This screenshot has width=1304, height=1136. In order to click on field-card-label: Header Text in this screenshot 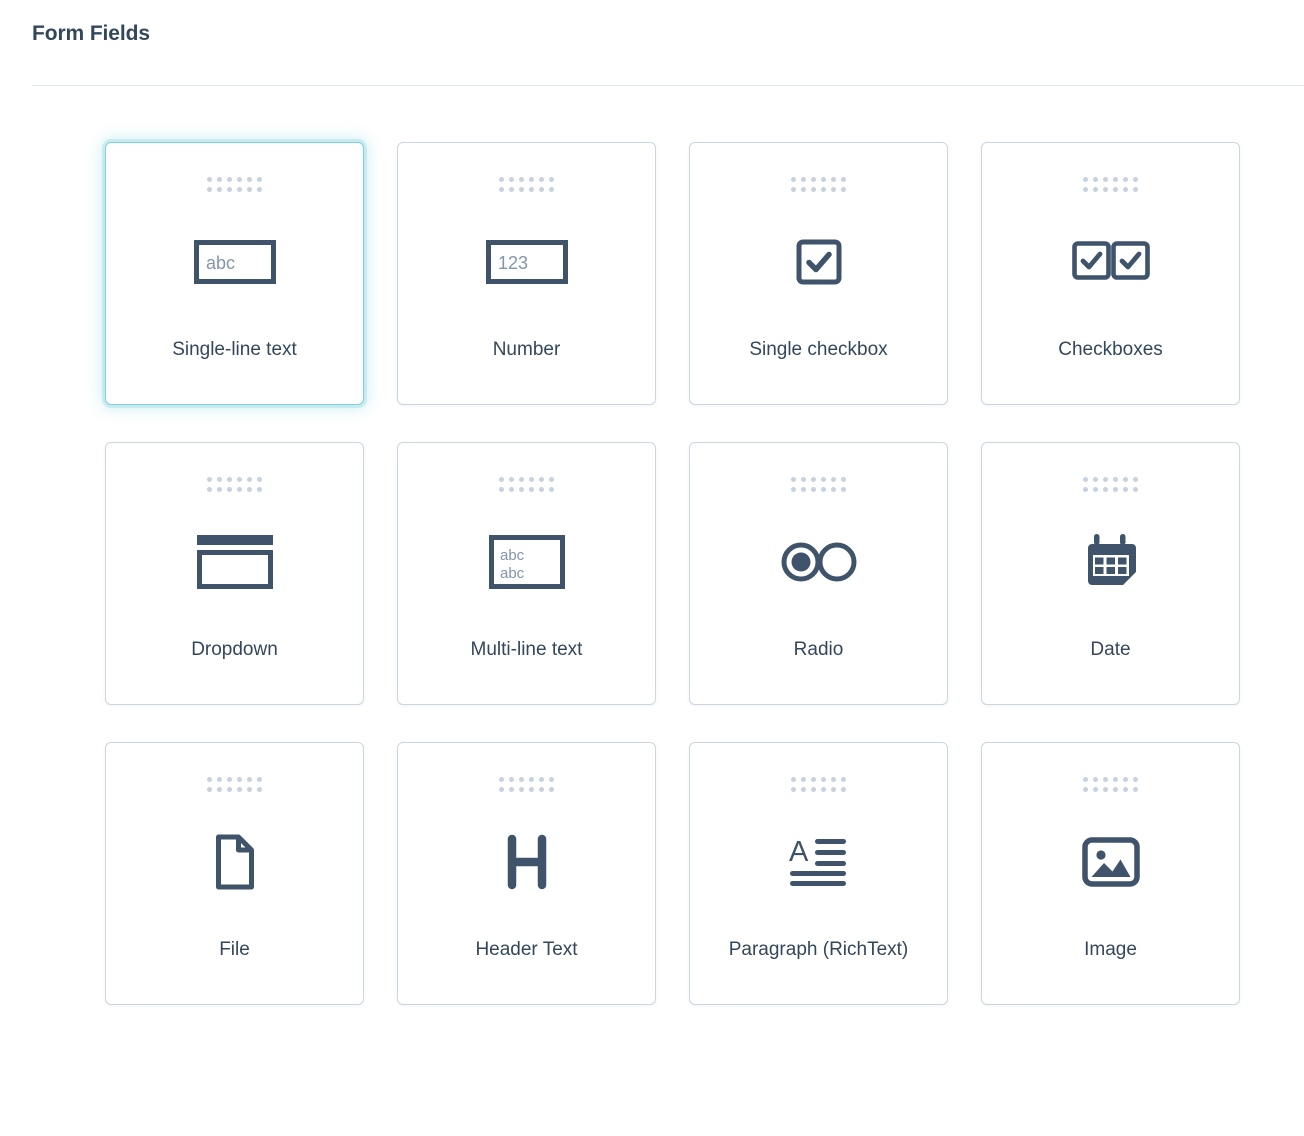, I will do `click(526, 949)`.